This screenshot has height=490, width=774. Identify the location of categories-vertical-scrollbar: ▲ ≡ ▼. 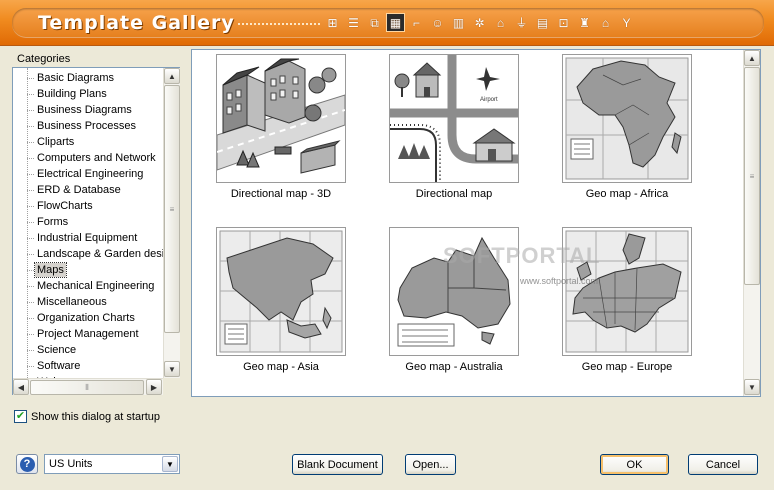
(171, 223).